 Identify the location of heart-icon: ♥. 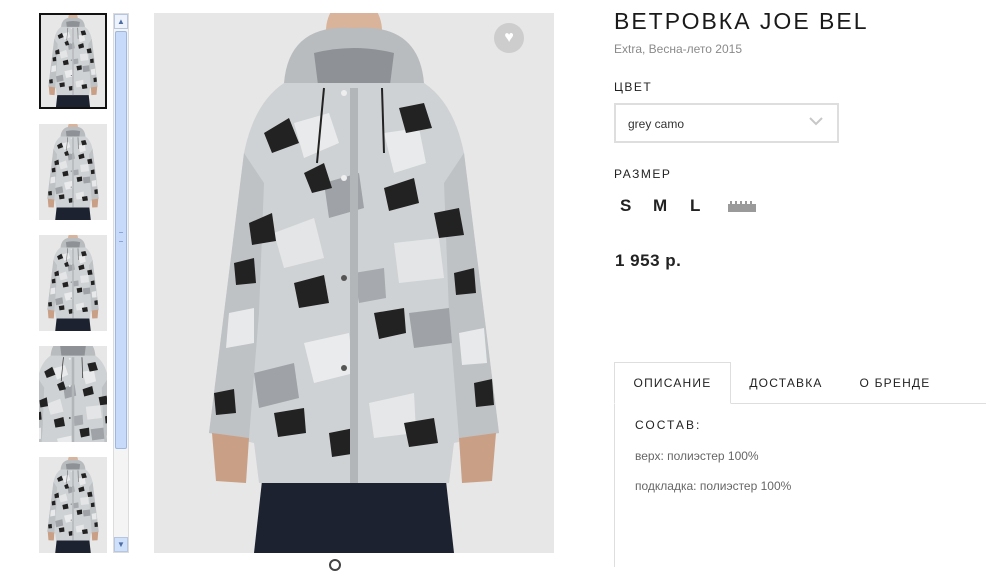
(509, 37).